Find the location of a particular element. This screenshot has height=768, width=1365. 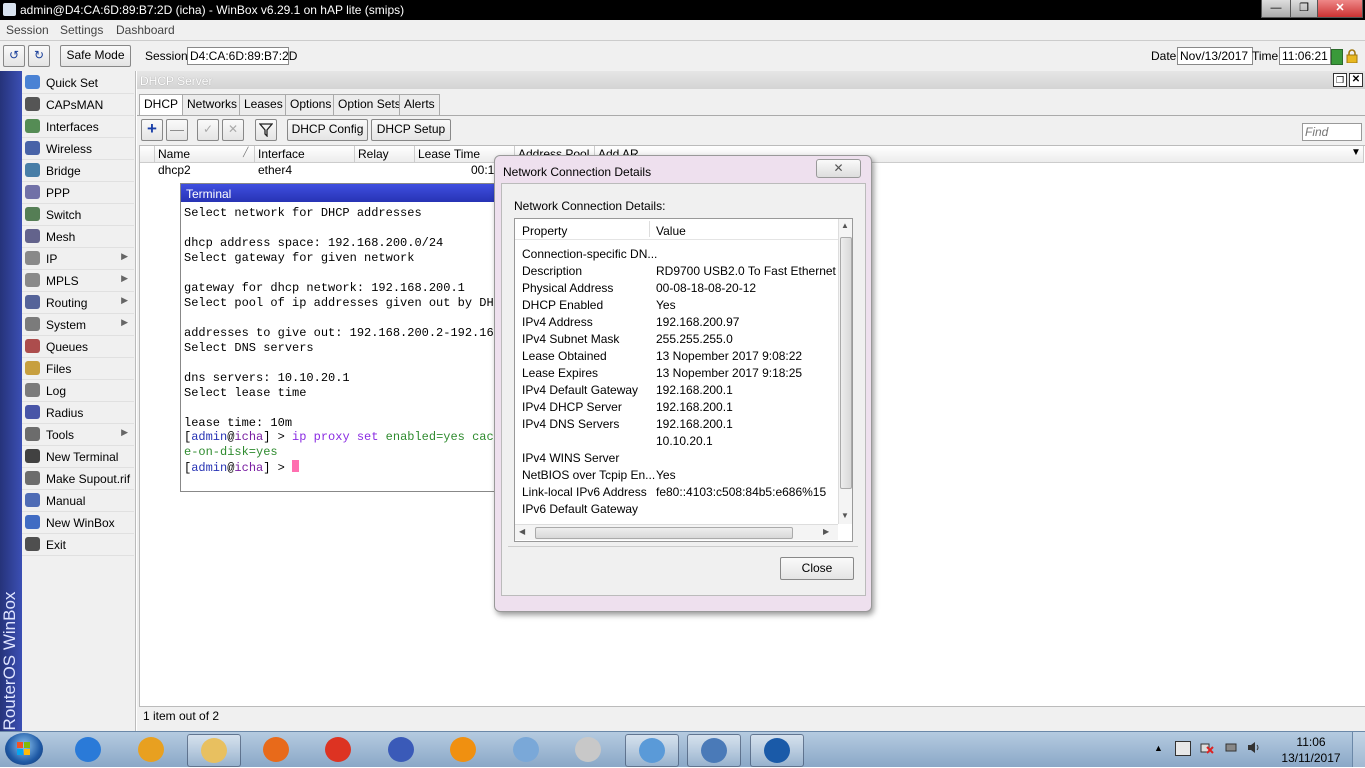

tab-option-sets: Option Sets is located at coordinates (369, 104).